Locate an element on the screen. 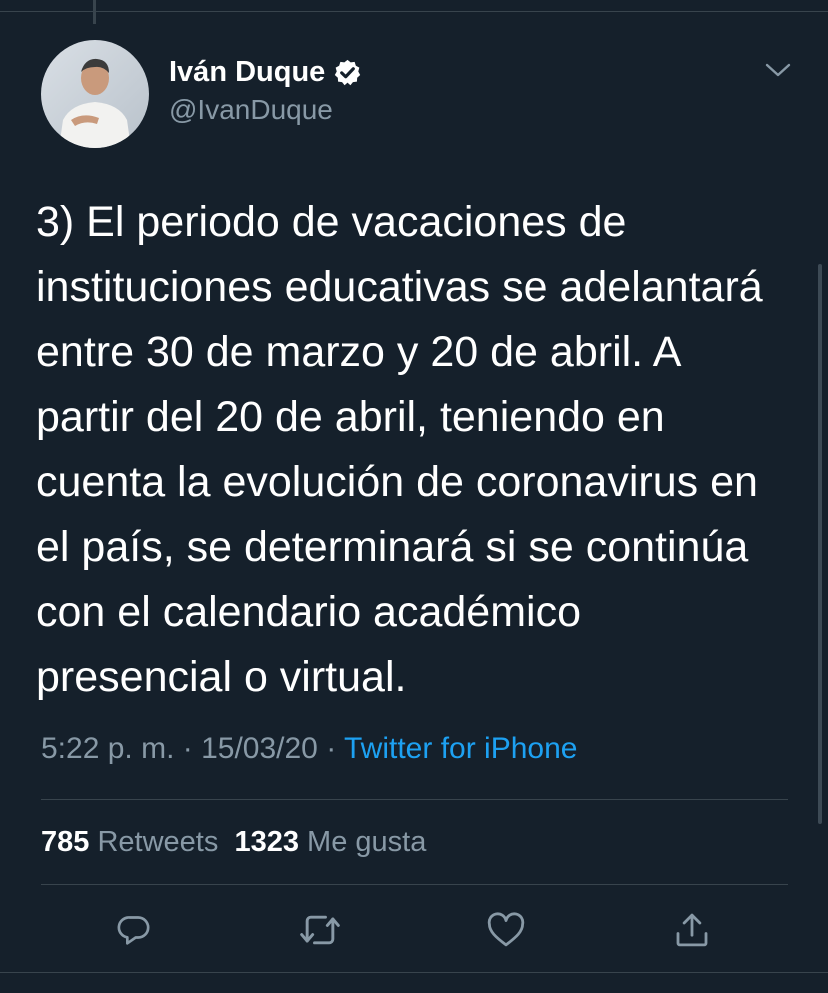  tweet-time: 5:22 p. m. is located at coordinates (107, 748).